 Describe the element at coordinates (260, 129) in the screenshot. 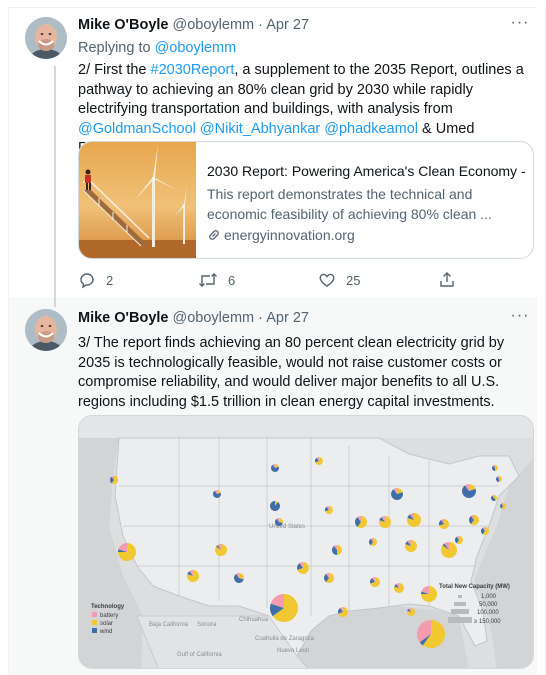

I see `mention-link: @Nikit_Abhyankar` at that location.